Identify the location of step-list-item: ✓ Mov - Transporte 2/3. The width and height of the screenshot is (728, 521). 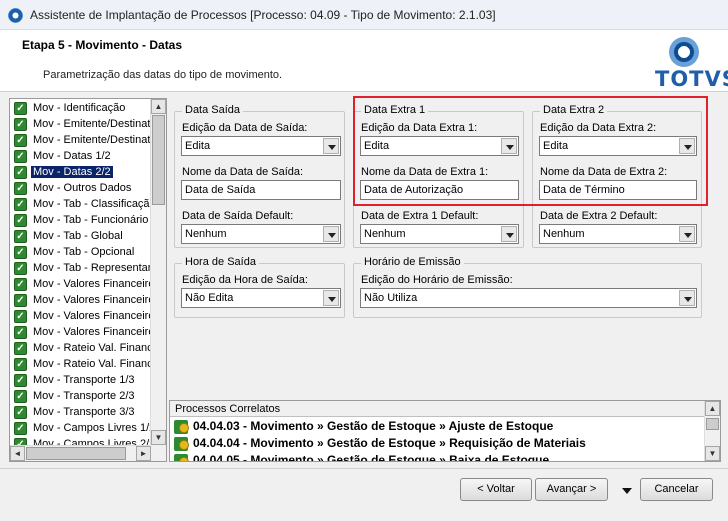
(81, 397).